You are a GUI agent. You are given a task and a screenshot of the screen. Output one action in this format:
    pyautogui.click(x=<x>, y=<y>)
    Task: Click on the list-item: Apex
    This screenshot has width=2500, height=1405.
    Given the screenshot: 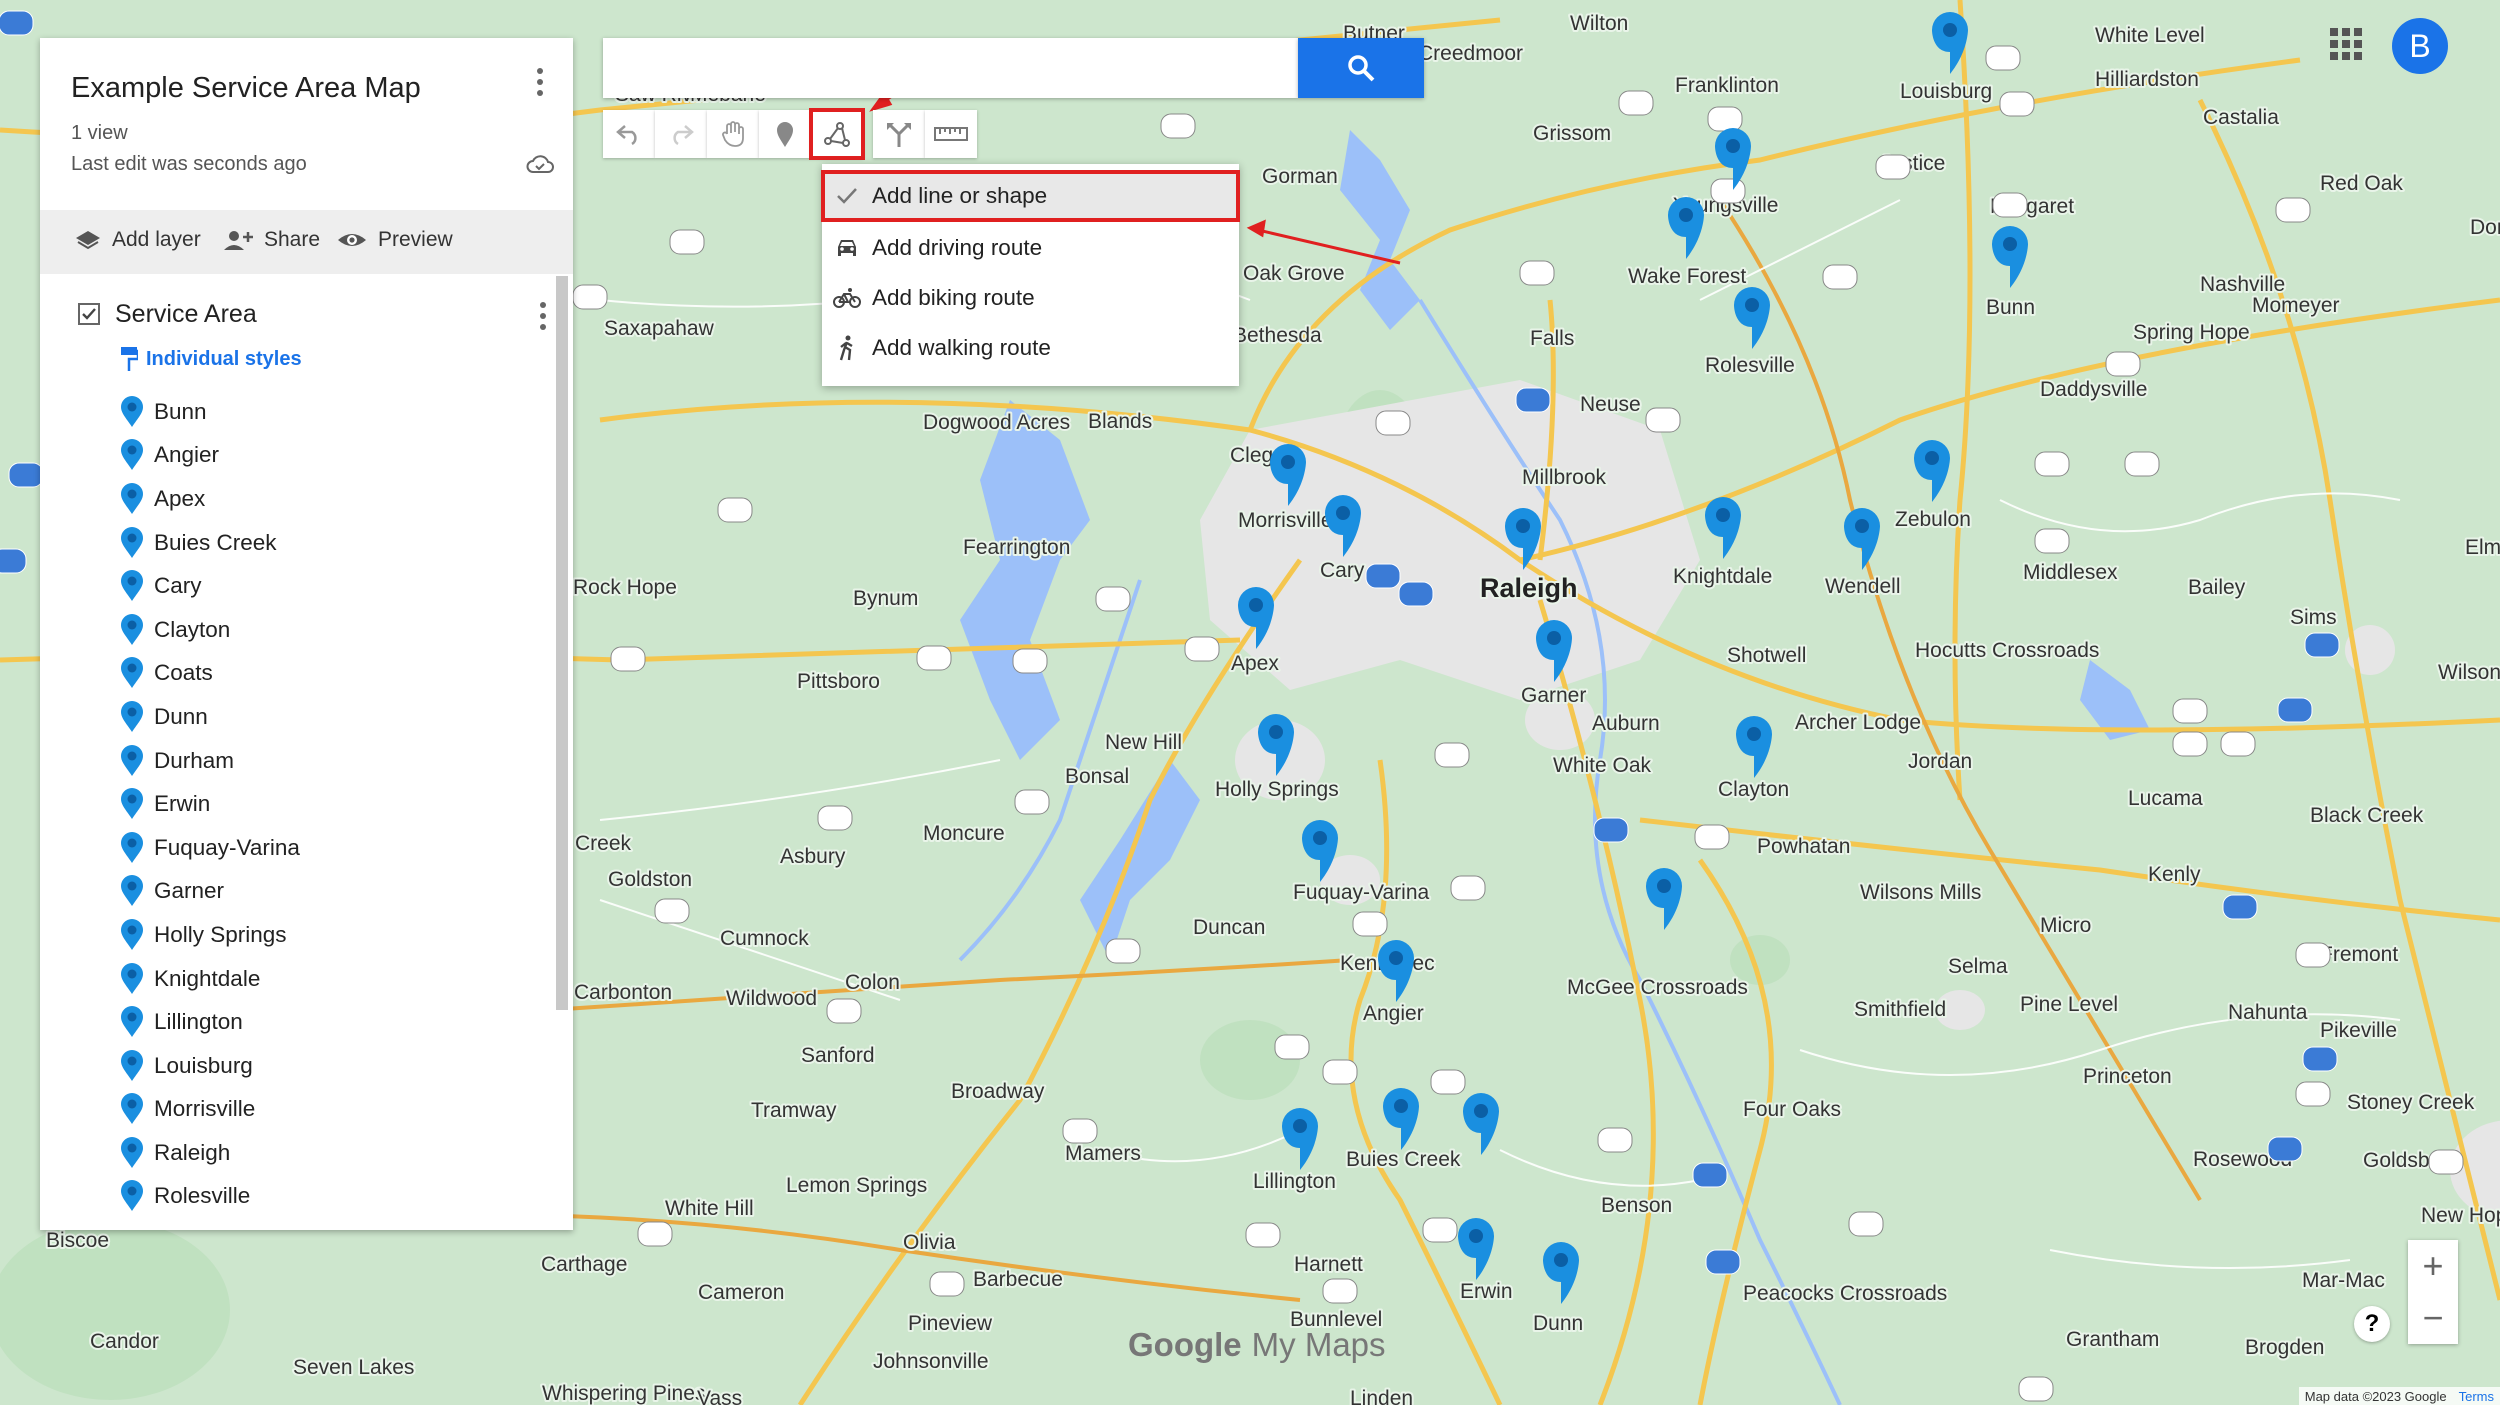 What is the action you would take?
    pyautogui.click(x=330, y=499)
    